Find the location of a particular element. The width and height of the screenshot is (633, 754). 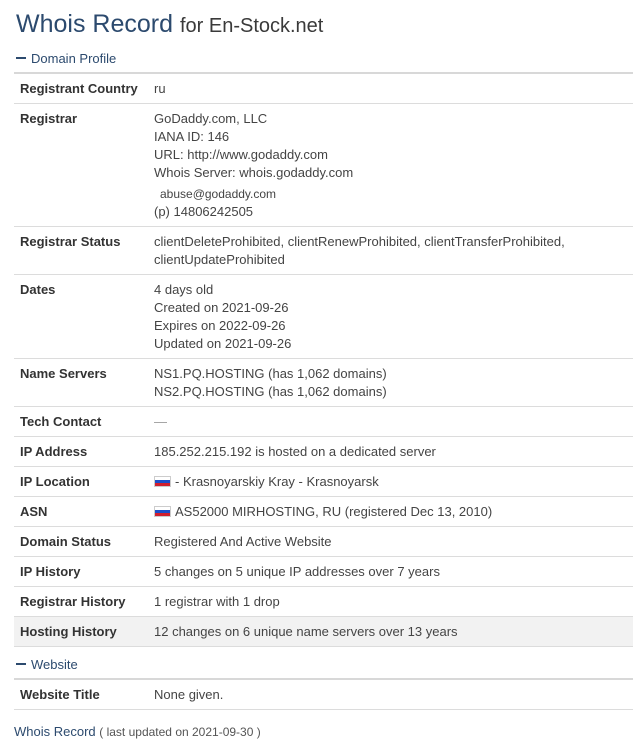

registrar-status-line2: clientUpdateProhibited is located at coordinates (219, 259).